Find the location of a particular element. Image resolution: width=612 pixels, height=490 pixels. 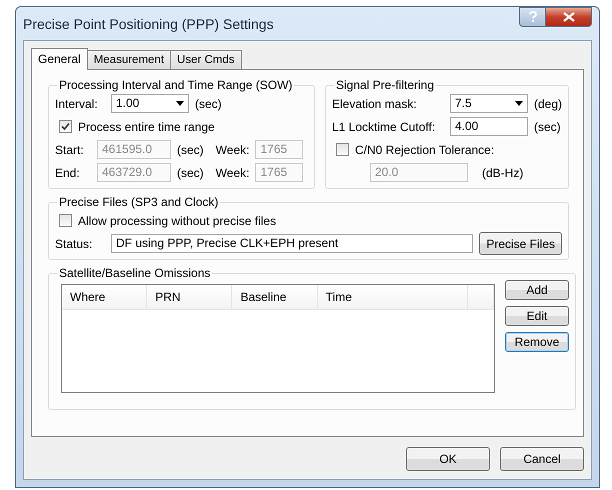

field-label: Status: is located at coordinates (74, 243).